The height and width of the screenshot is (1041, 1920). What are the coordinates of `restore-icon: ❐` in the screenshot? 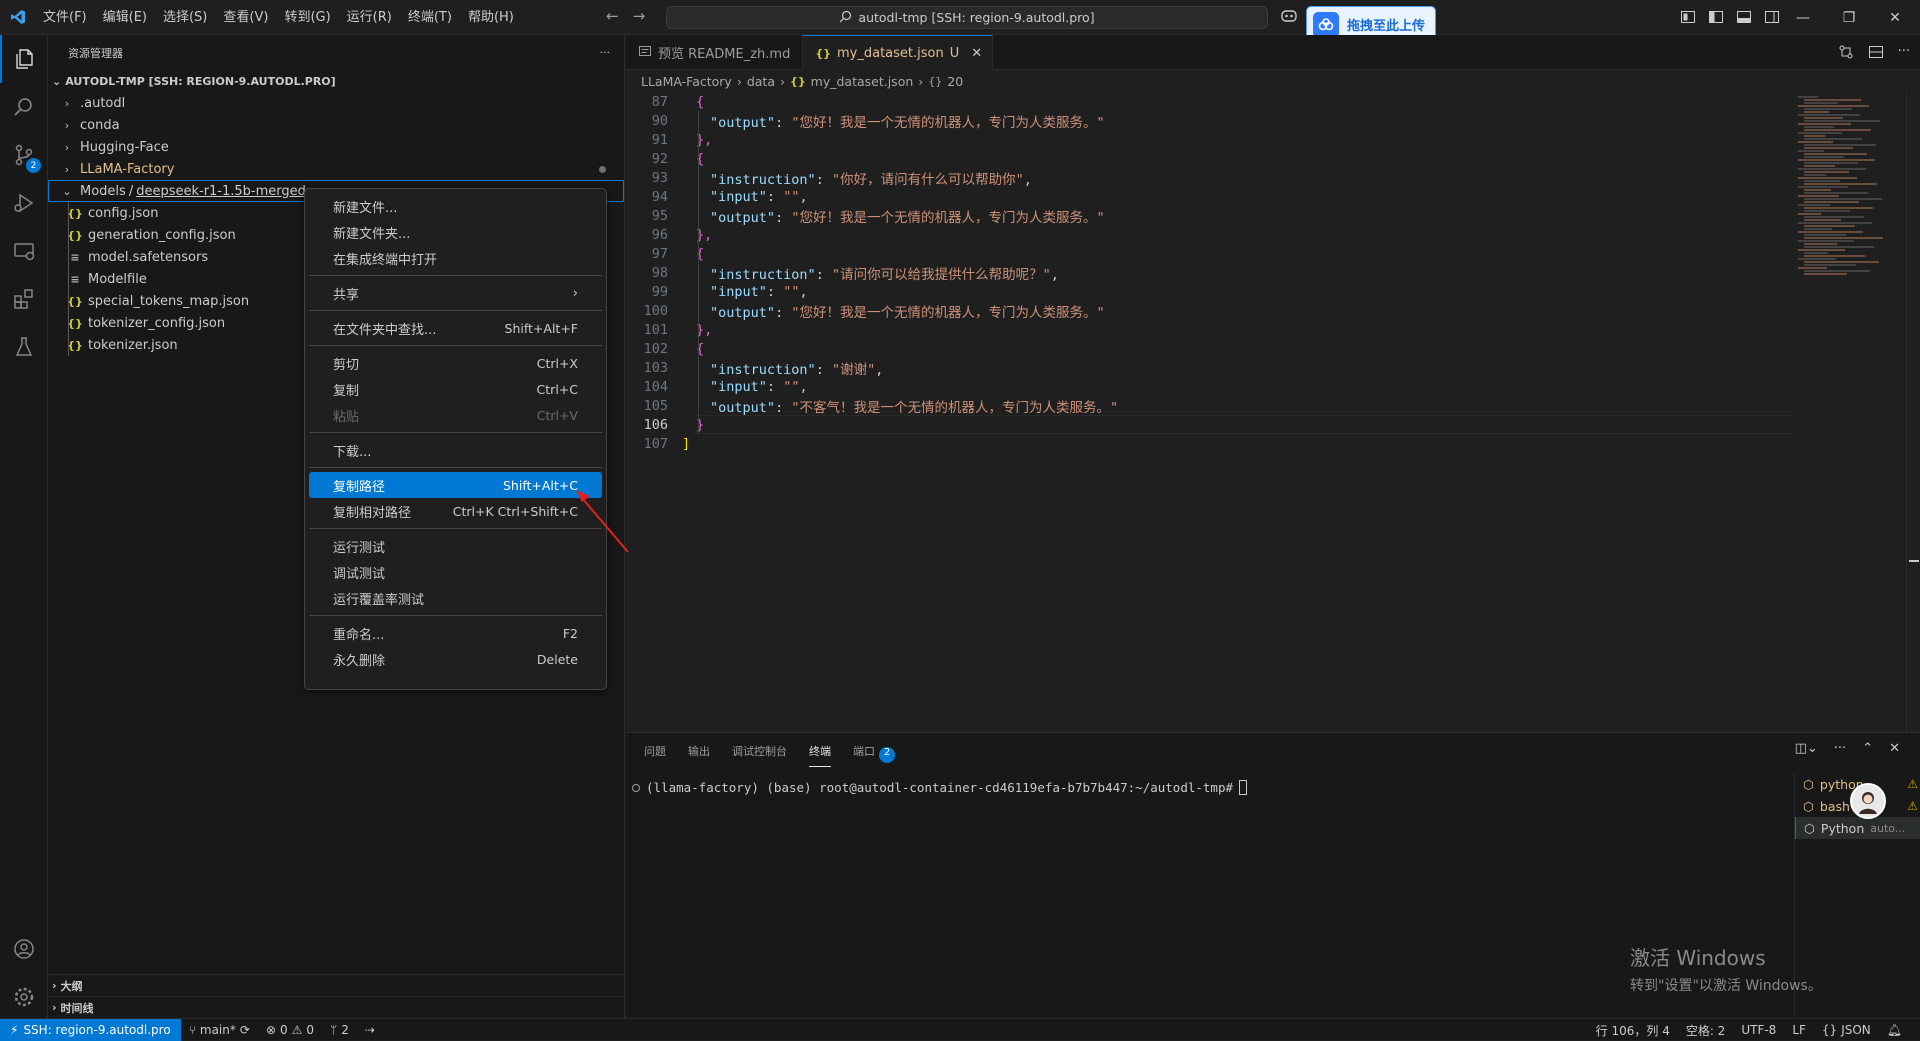 It's located at (1849, 17).